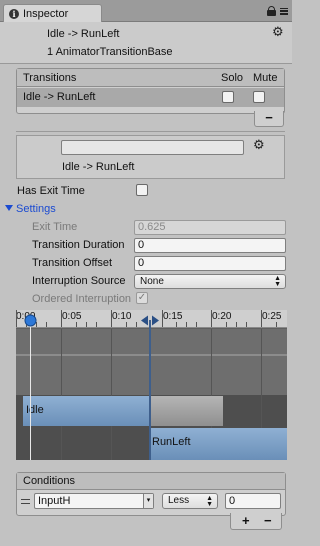 This screenshot has width=320, height=546. What do you see at coordinates (54, 501) in the screenshot?
I see `condition-parameter-value: InputH` at bounding box center [54, 501].